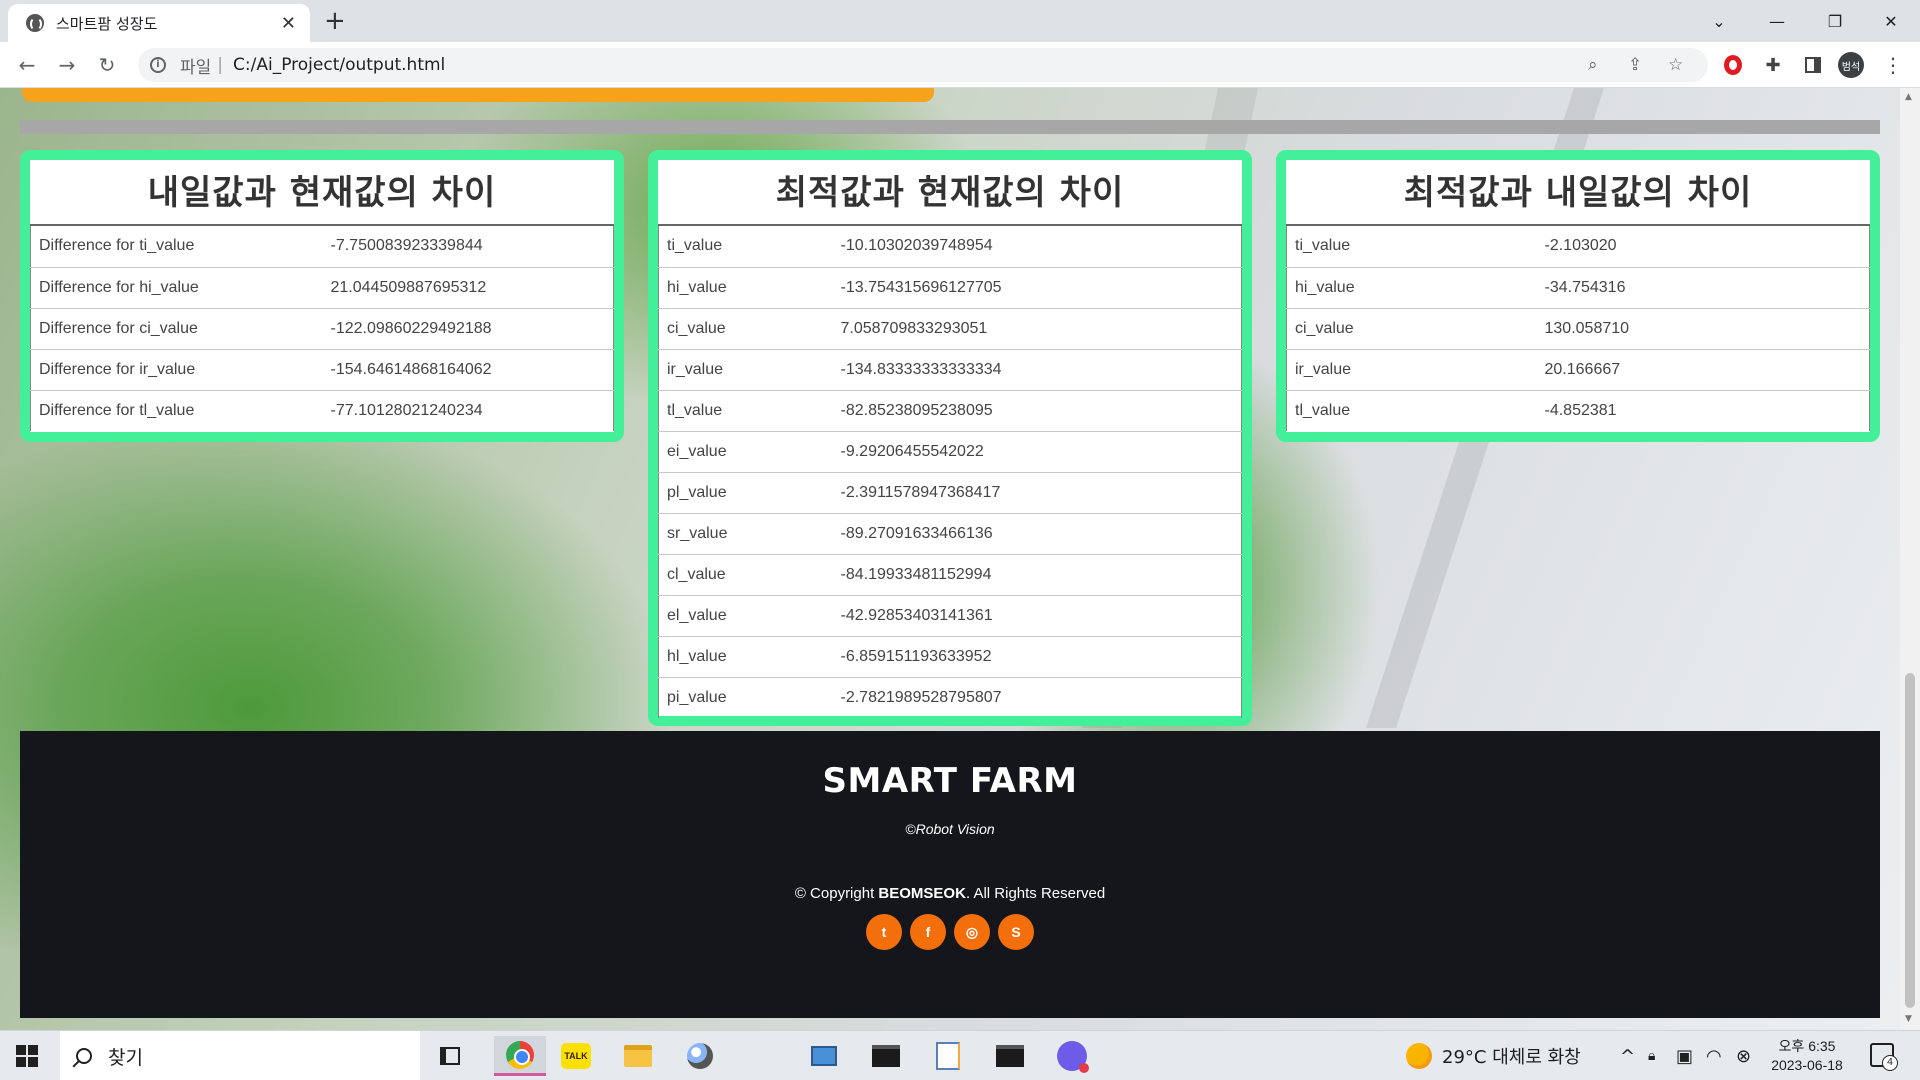 This screenshot has height=1080, width=1920. What do you see at coordinates (158, 65) in the screenshot?
I see `info-icon: i` at bounding box center [158, 65].